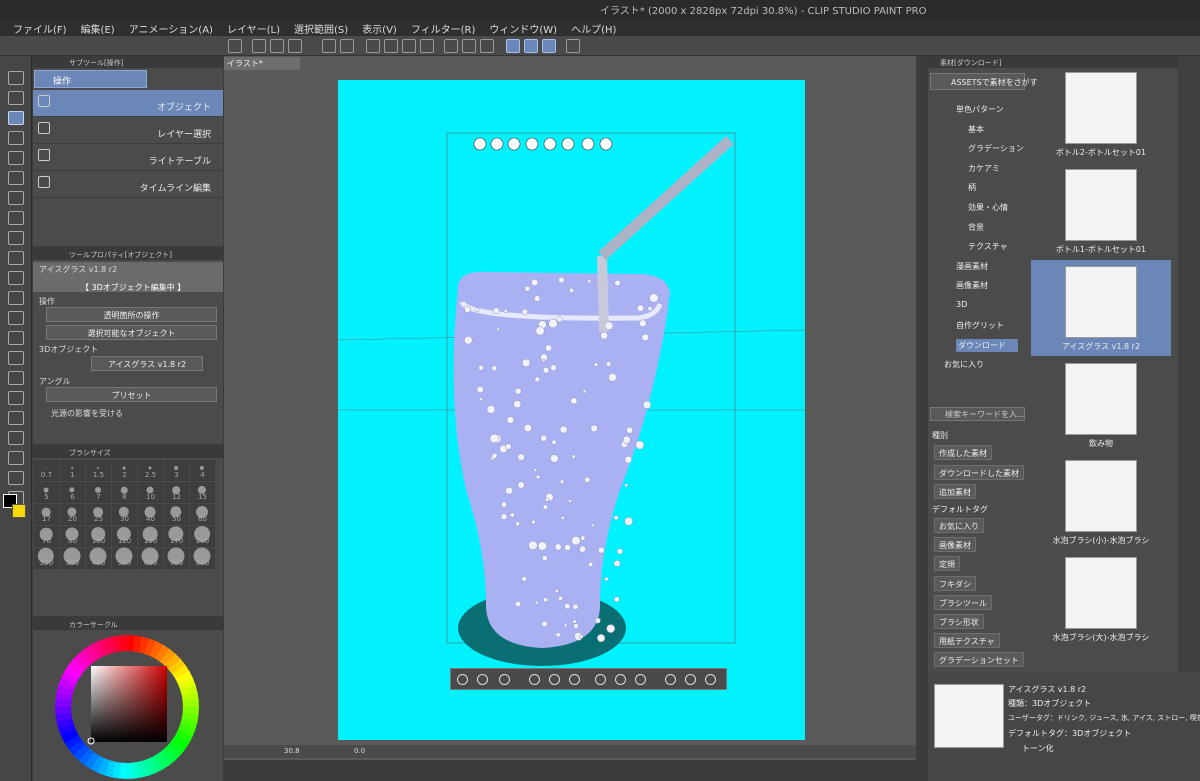  What do you see at coordinates (955, 491) in the screenshot?
I see `kind-tag-button: 追加素材` at bounding box center [955, 491].